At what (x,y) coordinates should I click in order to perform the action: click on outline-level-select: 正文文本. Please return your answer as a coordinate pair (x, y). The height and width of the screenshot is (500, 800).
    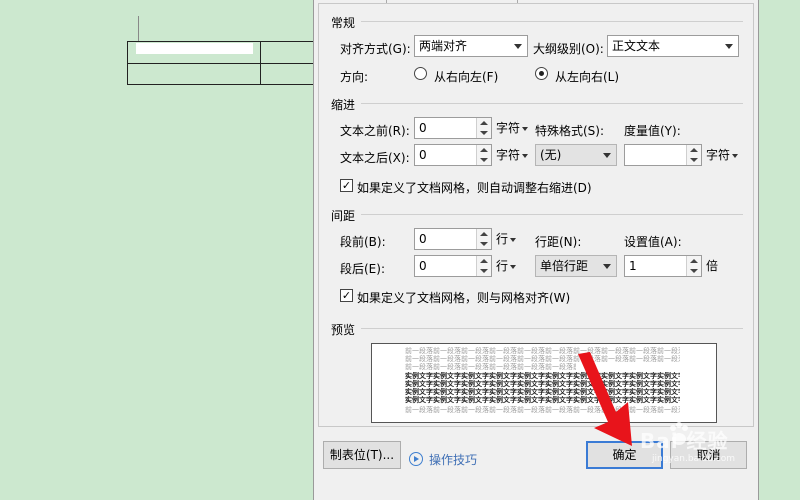
    Looking at the image, I should click on (673, 46).